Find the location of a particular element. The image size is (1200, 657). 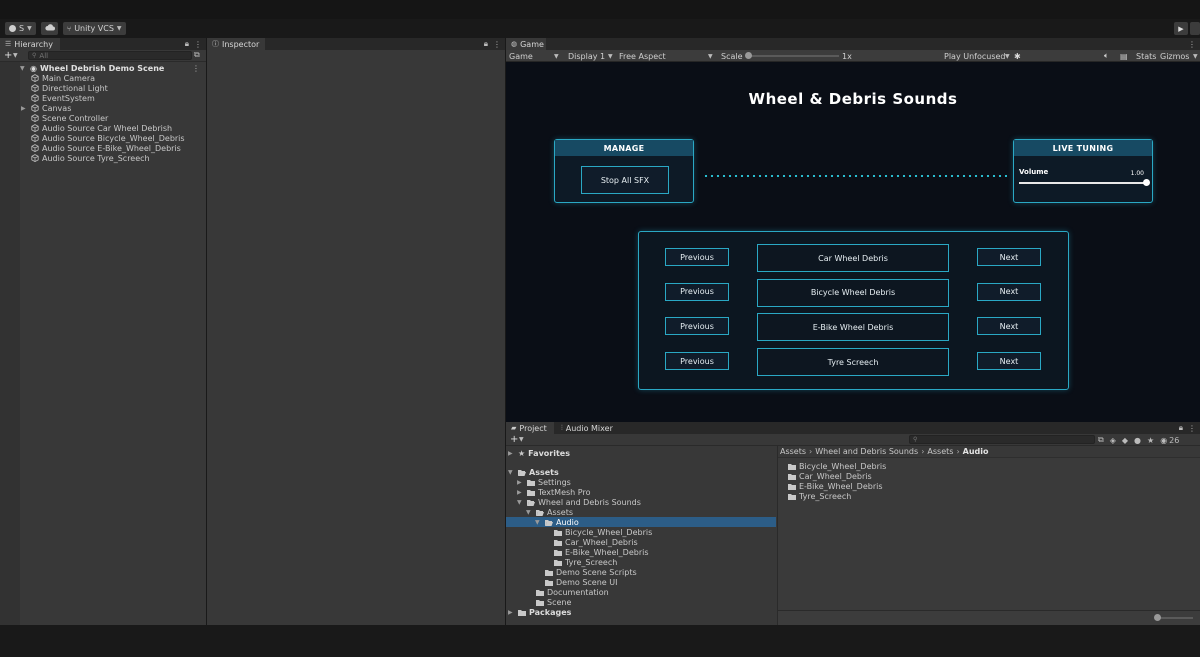

asset-list-item: Tyre_Screech is located at coordinates (819, 496).